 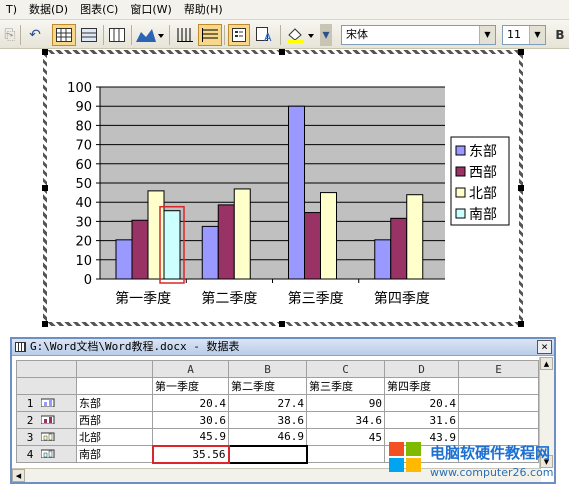 What do you see at coordinates (143, 298) in the screenshot?
I see `x-tick-label: 第一季度` at bounding box center [143, 298].